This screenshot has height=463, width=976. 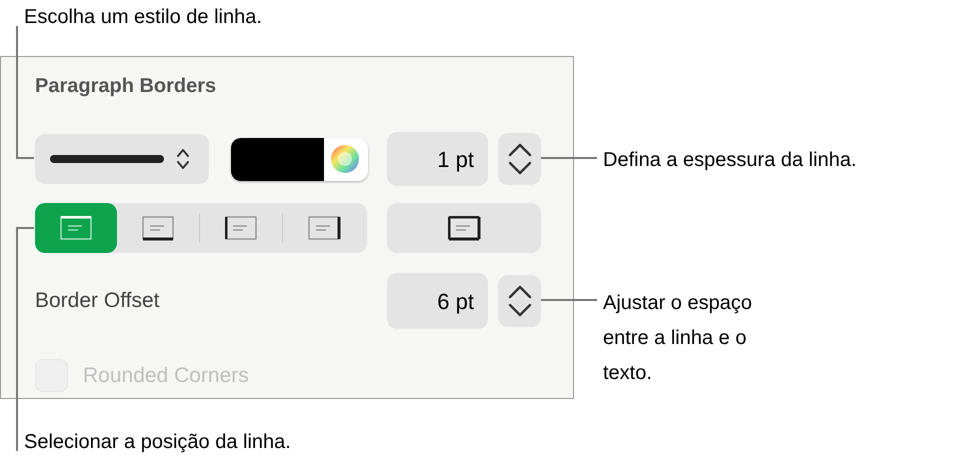 What do you see at coordinates (299, 159) in the screenshot?
I see `color-well` at bounding box center [299, 159].